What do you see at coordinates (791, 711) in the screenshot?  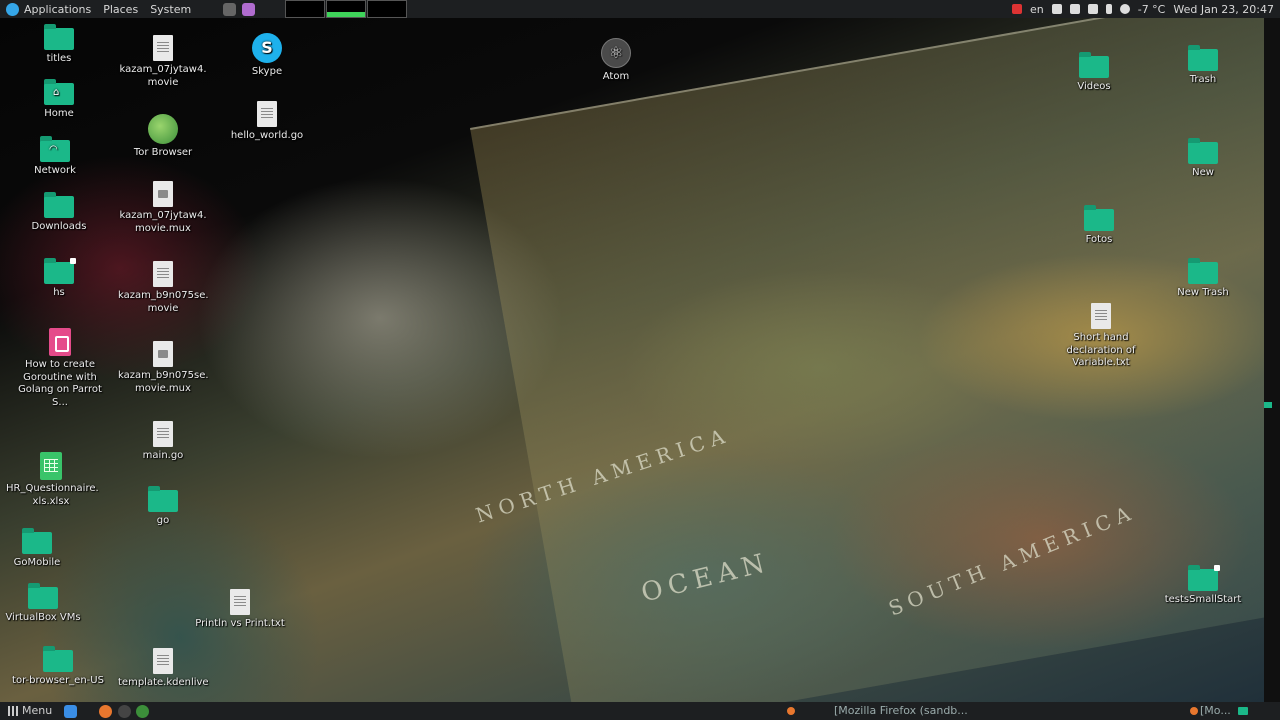 I see `firefox-task-icon` at bounding box center [791, 711].